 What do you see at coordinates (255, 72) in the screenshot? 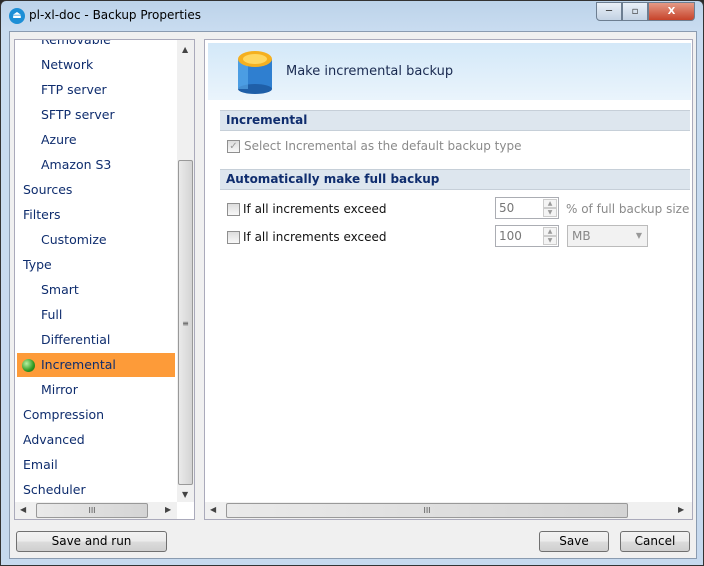
I see `database-icon` at bounding box center [255, 72].